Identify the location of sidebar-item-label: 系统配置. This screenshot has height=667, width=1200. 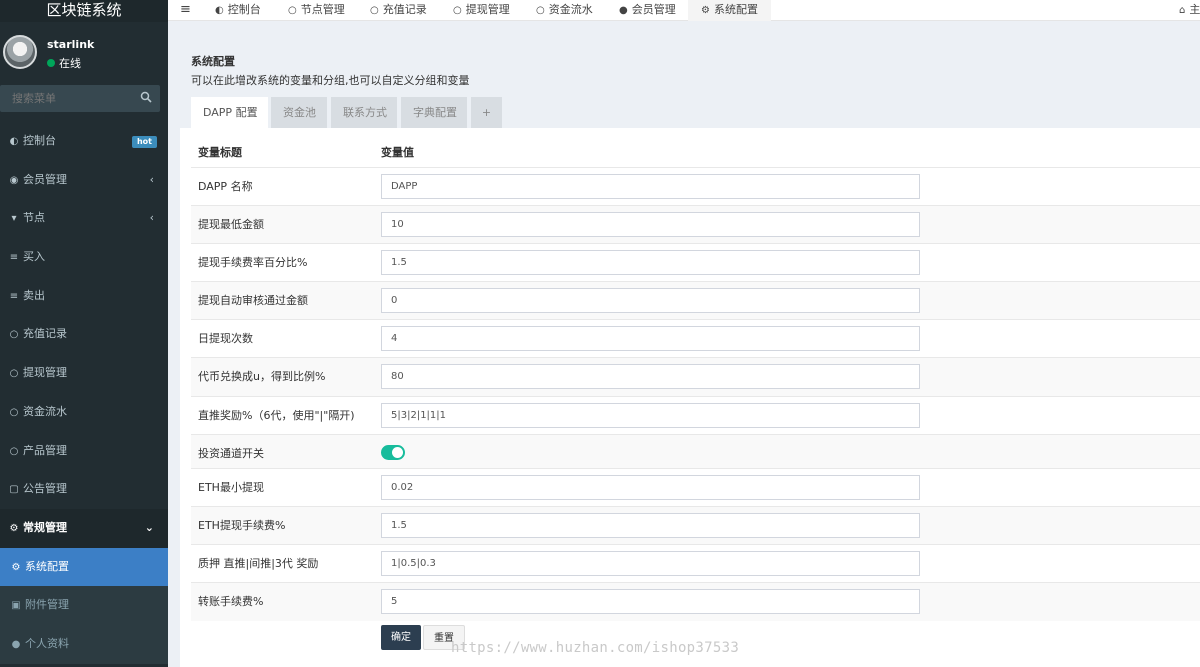
(47, 566).